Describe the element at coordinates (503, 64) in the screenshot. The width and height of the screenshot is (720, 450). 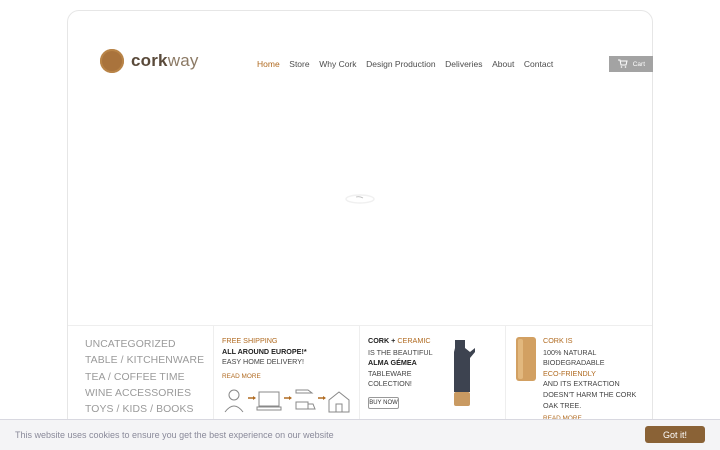
I see `nav-about: About` at that location.